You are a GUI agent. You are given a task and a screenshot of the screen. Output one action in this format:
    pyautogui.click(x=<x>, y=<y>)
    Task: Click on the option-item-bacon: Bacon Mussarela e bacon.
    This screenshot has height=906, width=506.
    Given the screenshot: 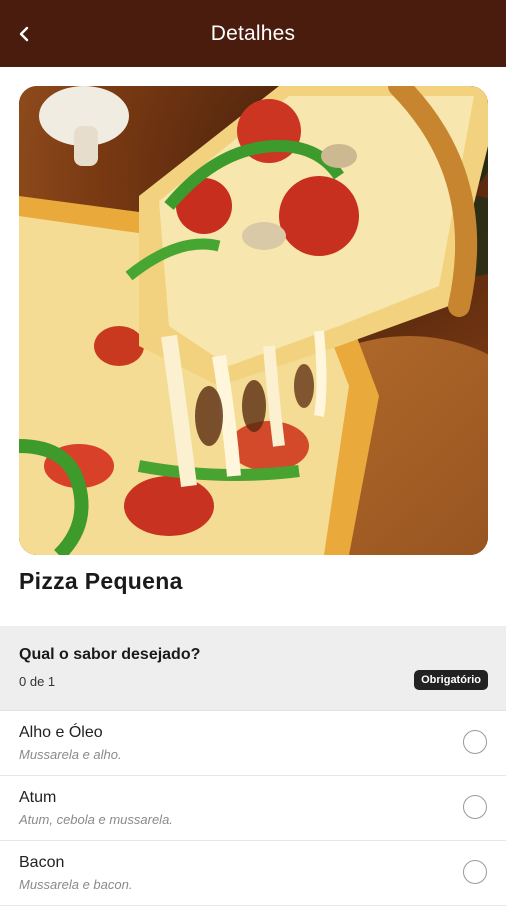 What is the action you would take?
    pyautogui.click(x=253, y=873)
    